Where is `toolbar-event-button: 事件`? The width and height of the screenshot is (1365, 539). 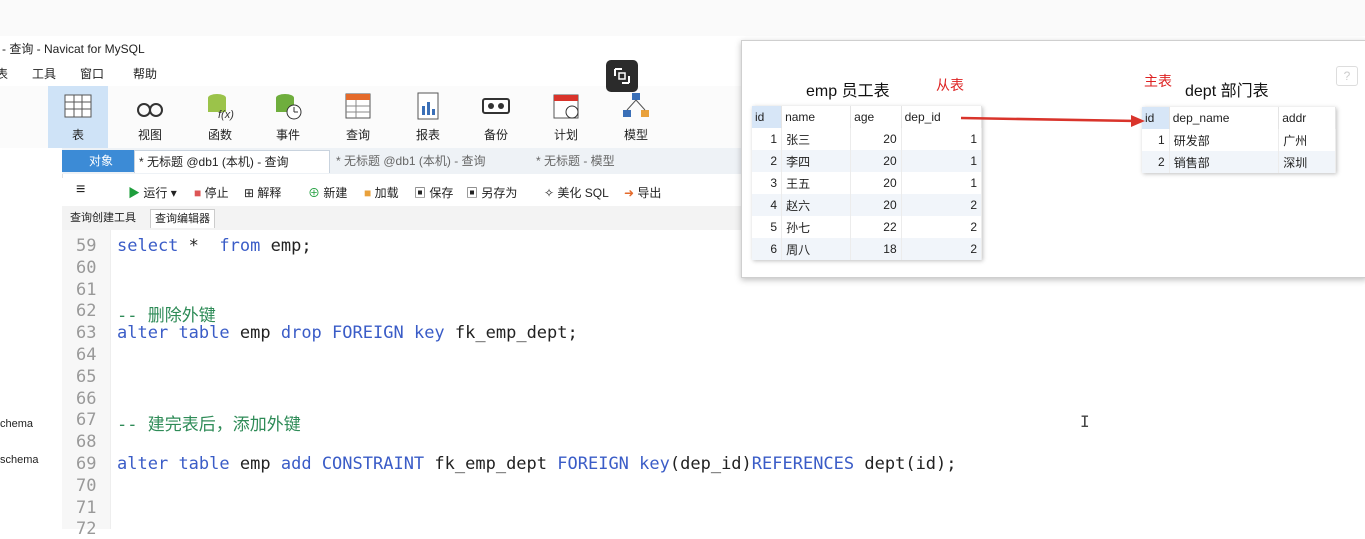
toolbar-event-button: 事件 is located at coordinates (288, 117).